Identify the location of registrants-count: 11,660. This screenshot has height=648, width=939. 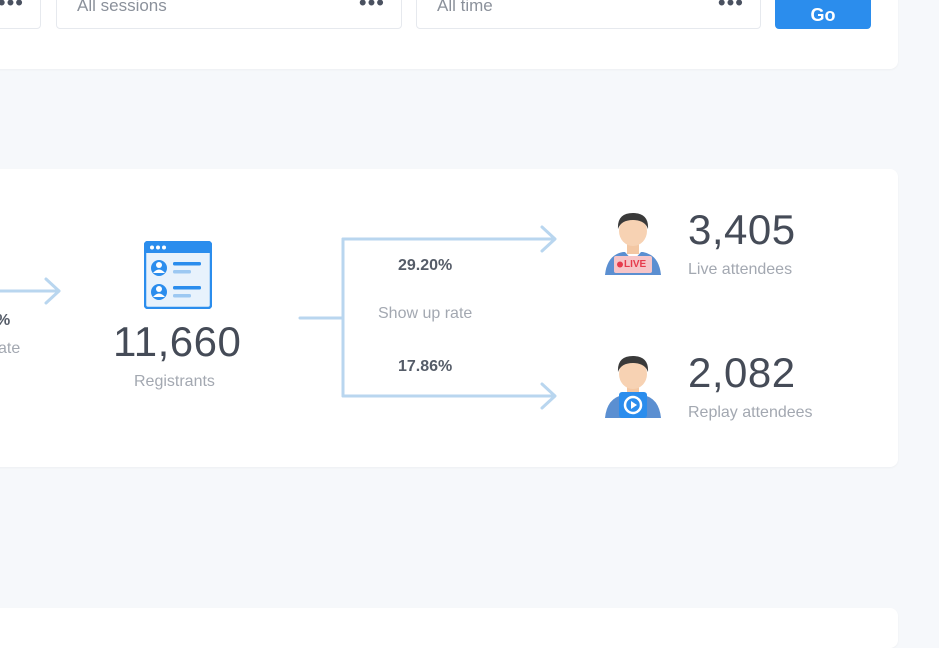
(177, 341).